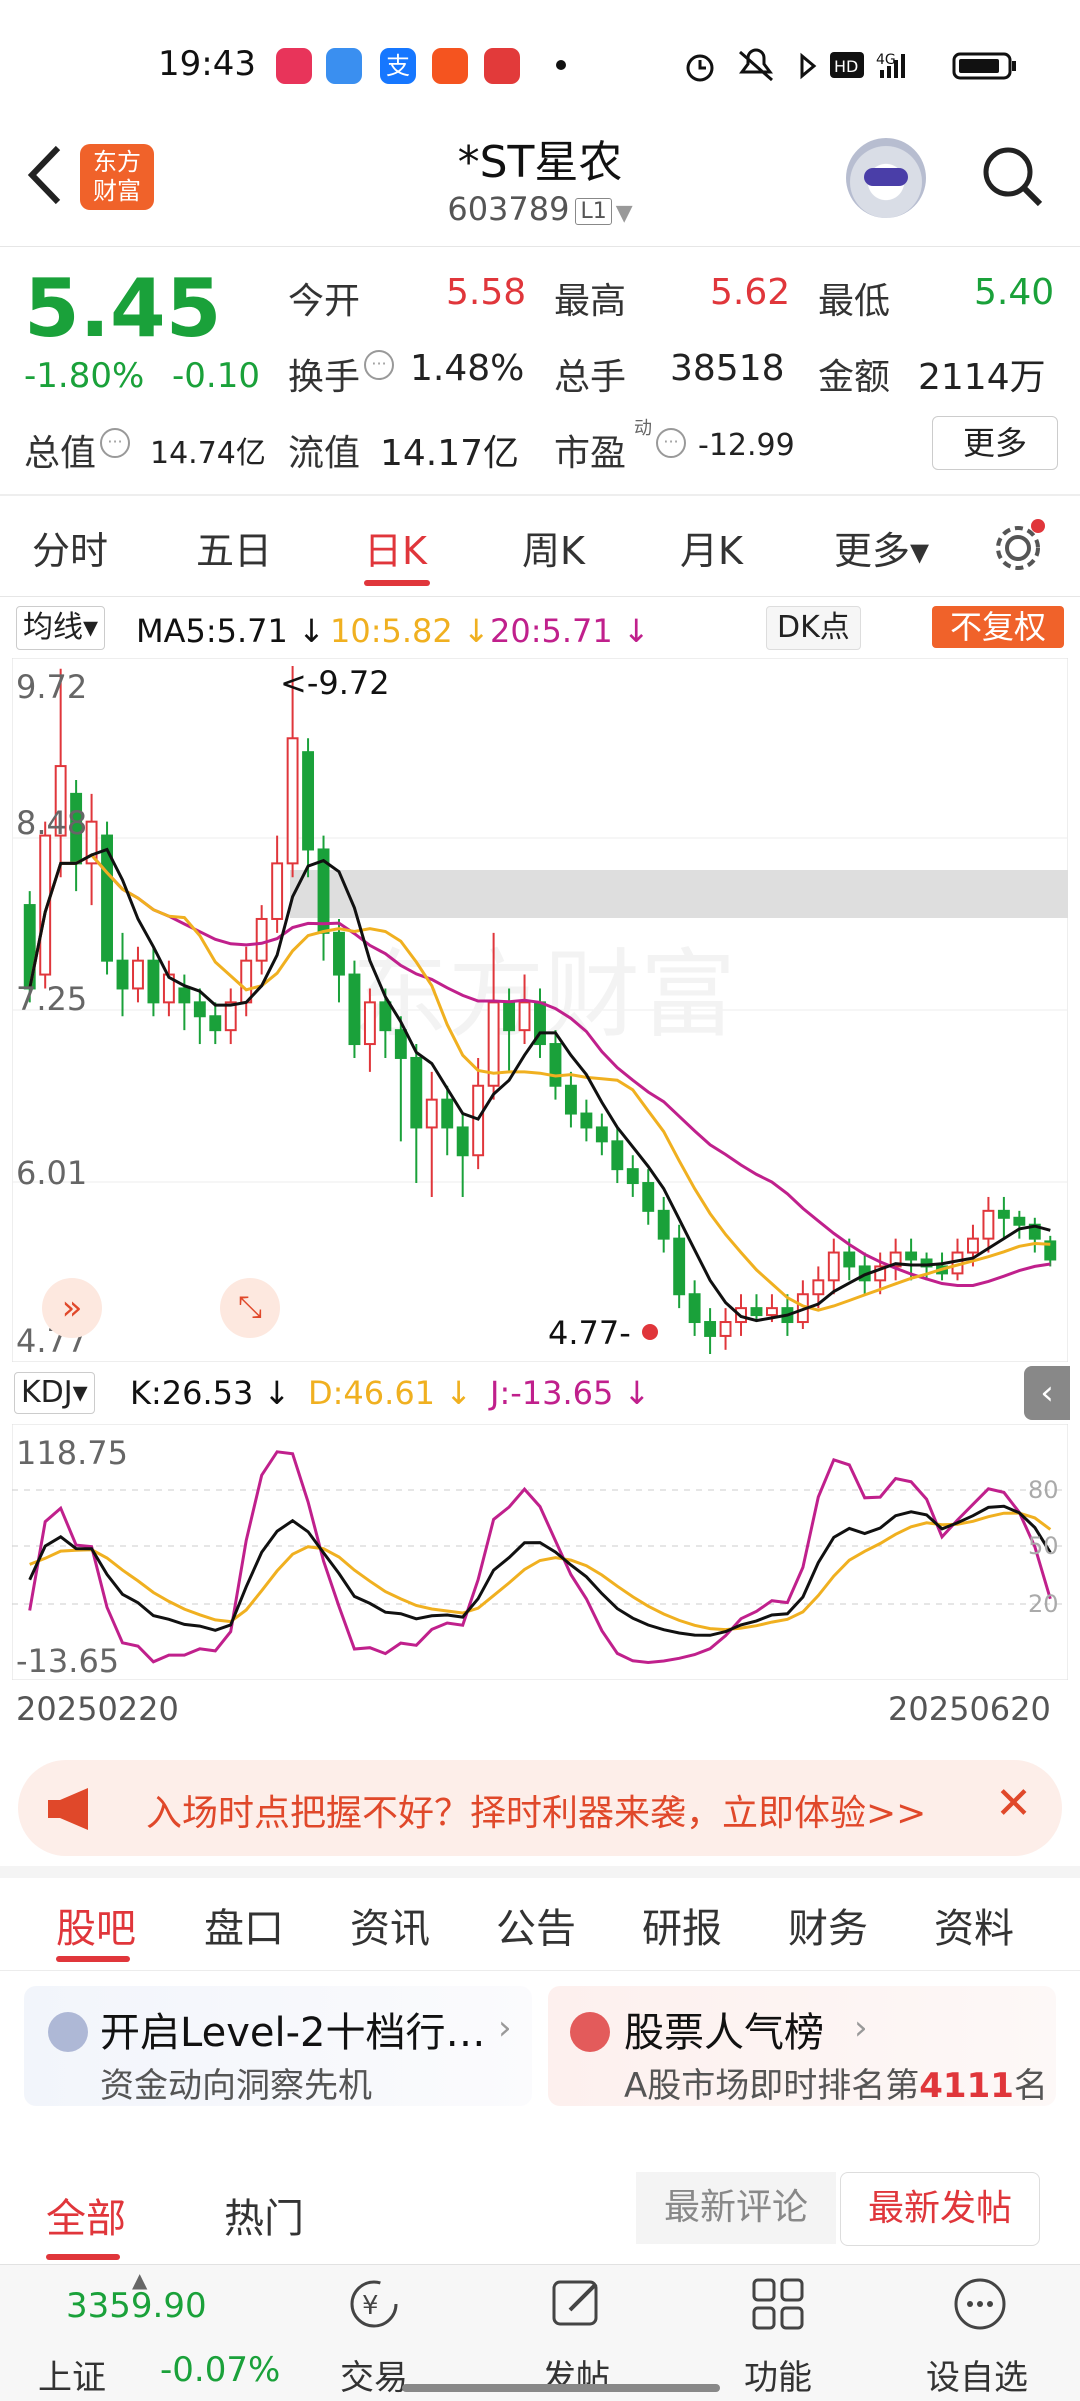  What do you see at coordinates (52, 823) in the screenshot?
I see `y-tick-2: 8.48` at bounding box center [52, 823].